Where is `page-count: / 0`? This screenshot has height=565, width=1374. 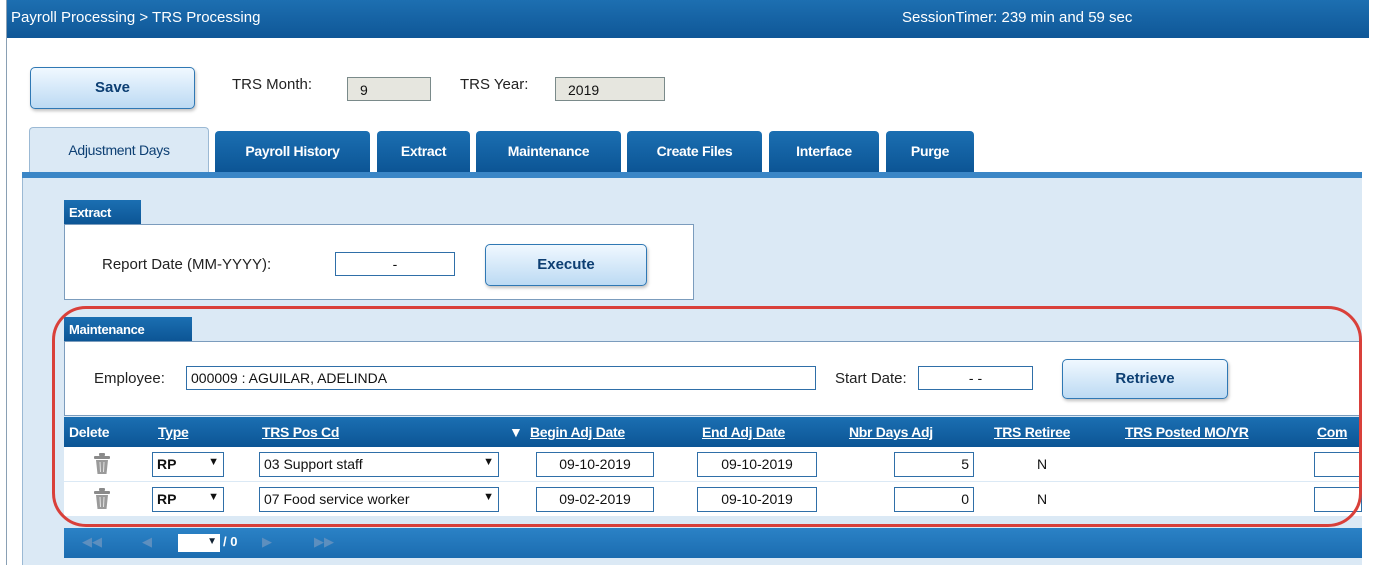
page-count: / 0 is located at coordinates (230, 541).